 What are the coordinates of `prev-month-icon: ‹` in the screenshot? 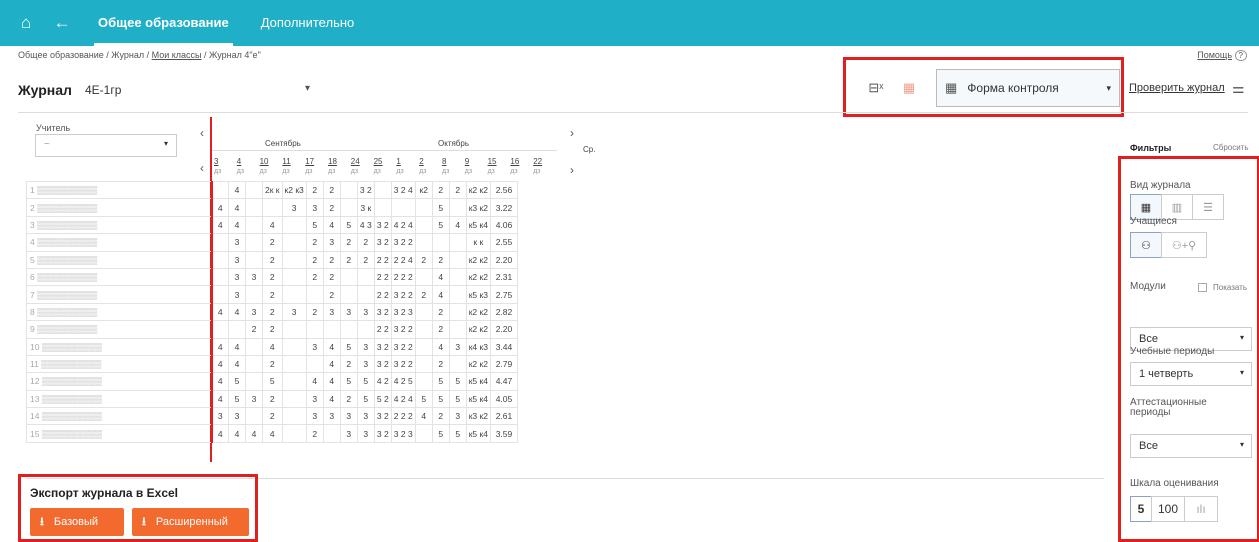 It's located at (202, 133).